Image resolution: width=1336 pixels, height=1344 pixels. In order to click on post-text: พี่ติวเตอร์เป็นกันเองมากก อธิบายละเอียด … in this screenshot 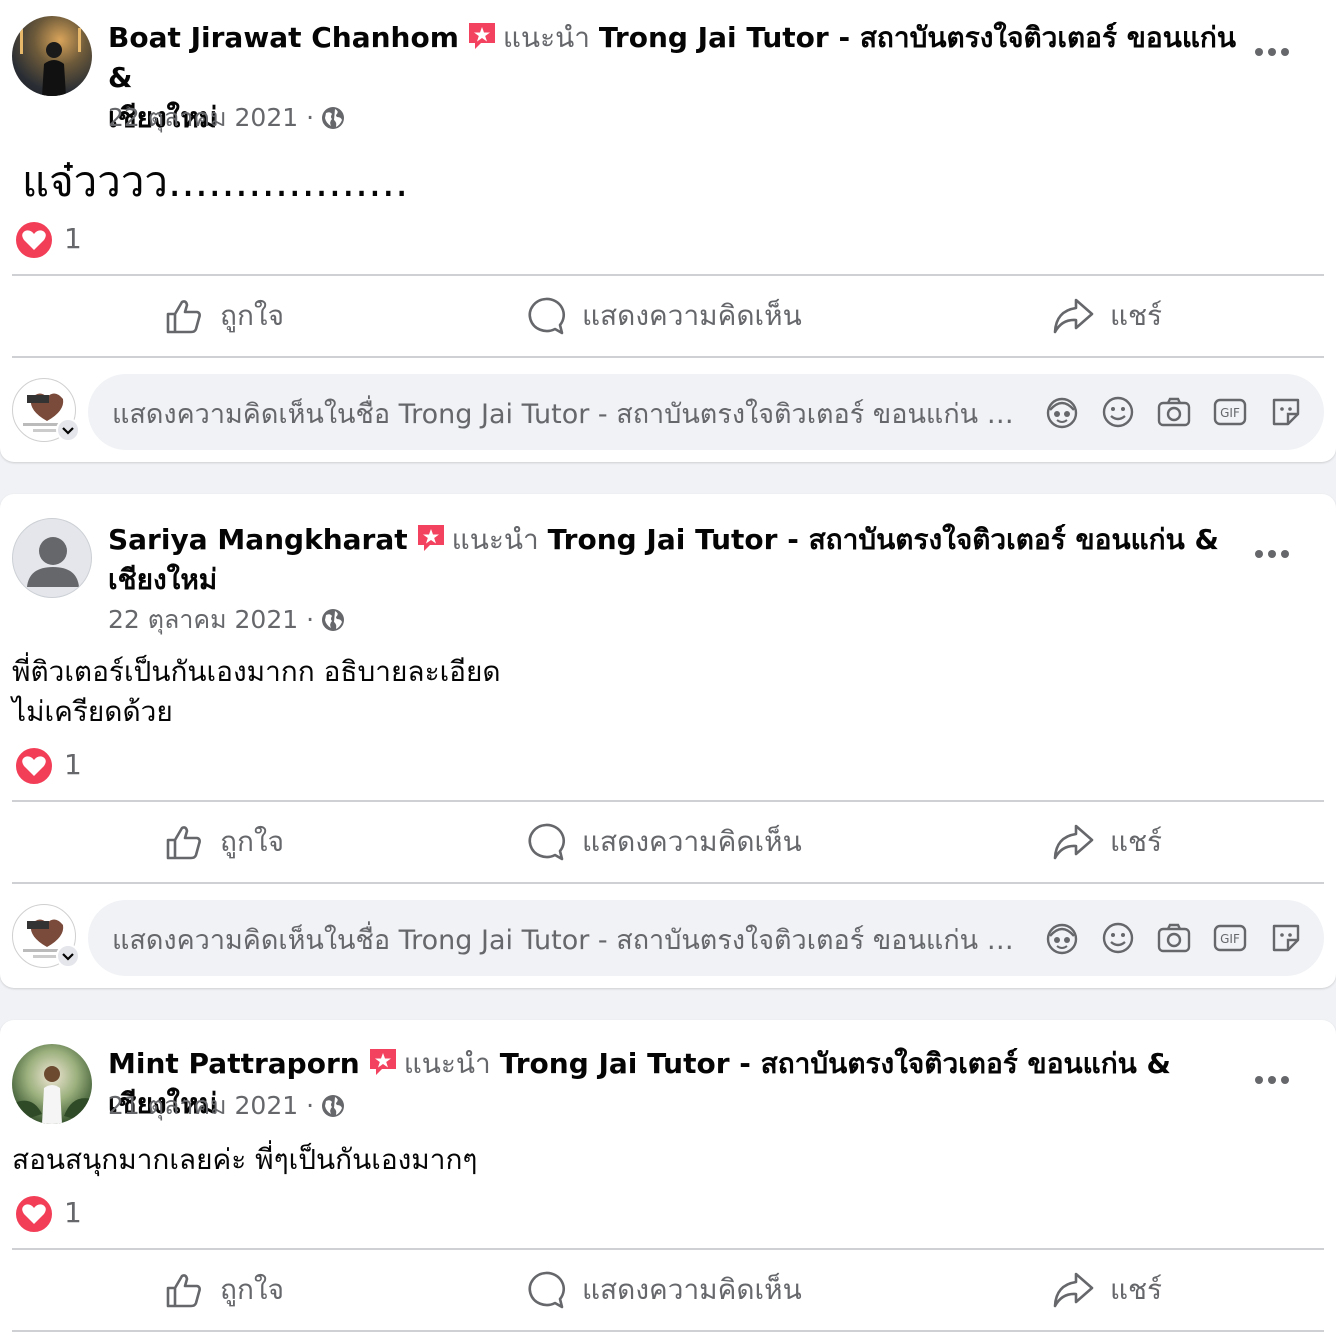, I will do `click(256, 692)`.